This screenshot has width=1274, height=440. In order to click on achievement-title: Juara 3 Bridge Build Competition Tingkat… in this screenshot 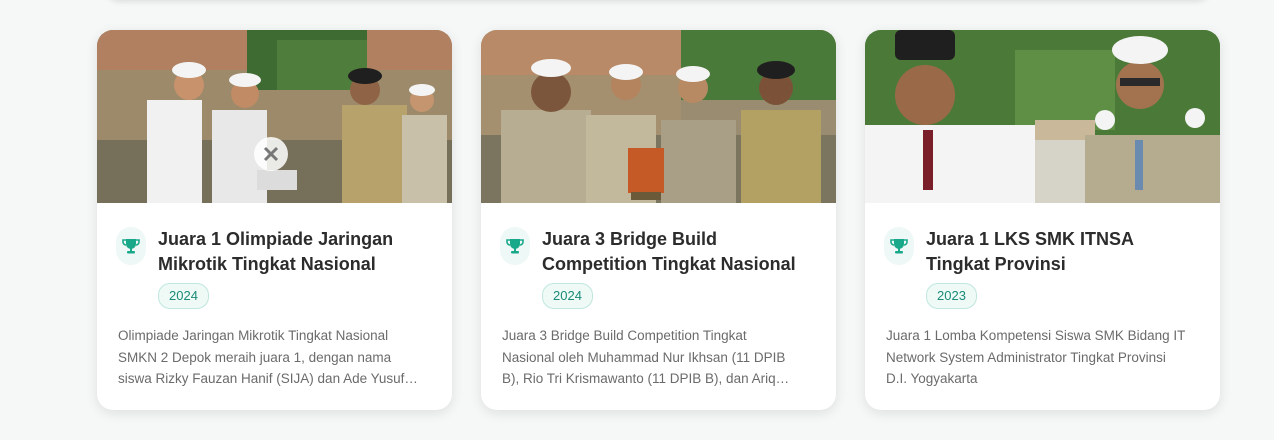, I will do `click(677, 252)`.